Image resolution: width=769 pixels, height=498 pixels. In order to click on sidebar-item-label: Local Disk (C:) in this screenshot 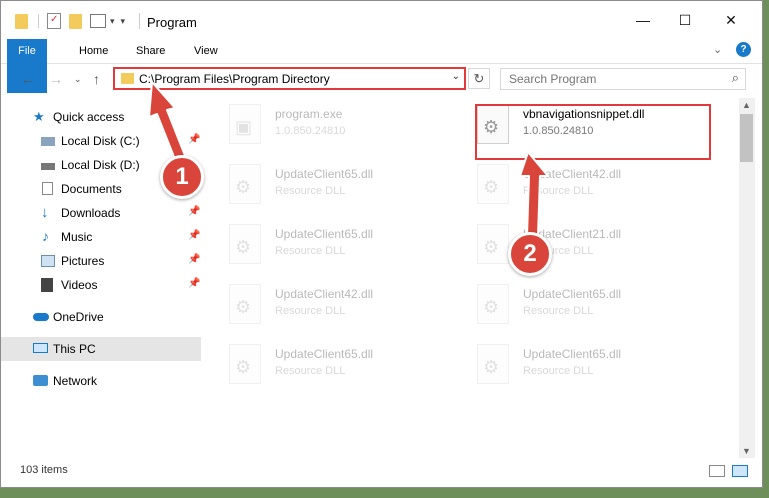, I will do `click(100, 141)`.